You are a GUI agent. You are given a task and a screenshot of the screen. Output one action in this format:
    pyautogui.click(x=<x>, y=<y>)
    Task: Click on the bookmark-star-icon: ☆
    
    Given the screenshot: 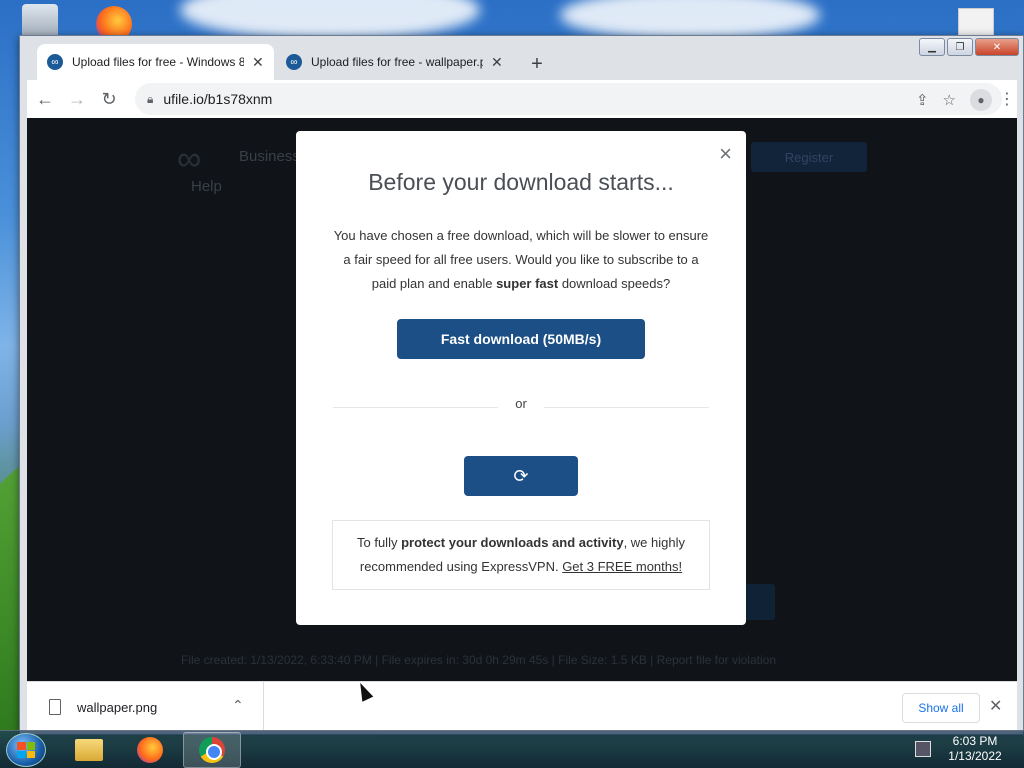 What is the action you would take?
    pyautogui.click(x=949, y=100)
    